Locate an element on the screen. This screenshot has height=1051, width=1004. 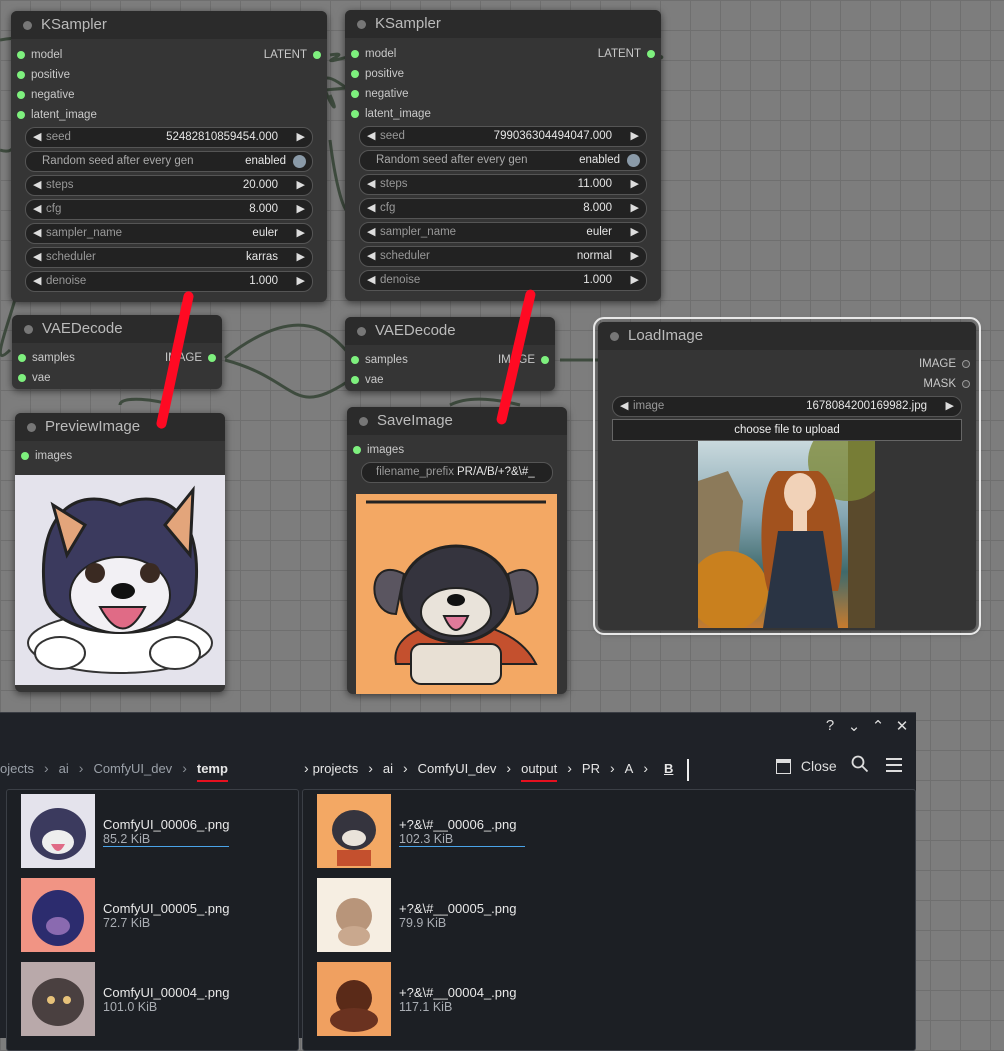
scheduler-widget: ◀ scheduler karras ▶ is located at coordinates (169, 257).